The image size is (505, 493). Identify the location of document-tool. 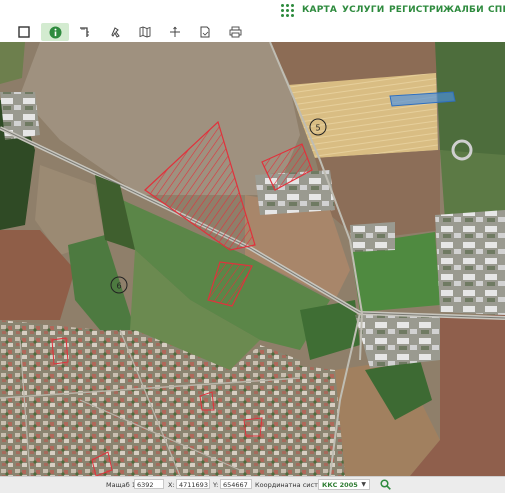
(205, 32).